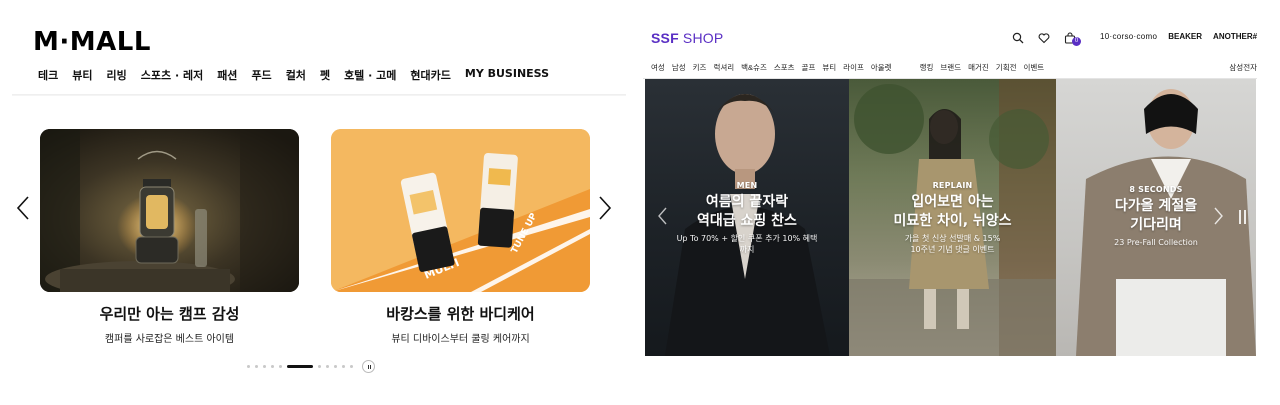 This screenshot has height=405, width=1280. I want to click on search-icon, so click(1018, 37).